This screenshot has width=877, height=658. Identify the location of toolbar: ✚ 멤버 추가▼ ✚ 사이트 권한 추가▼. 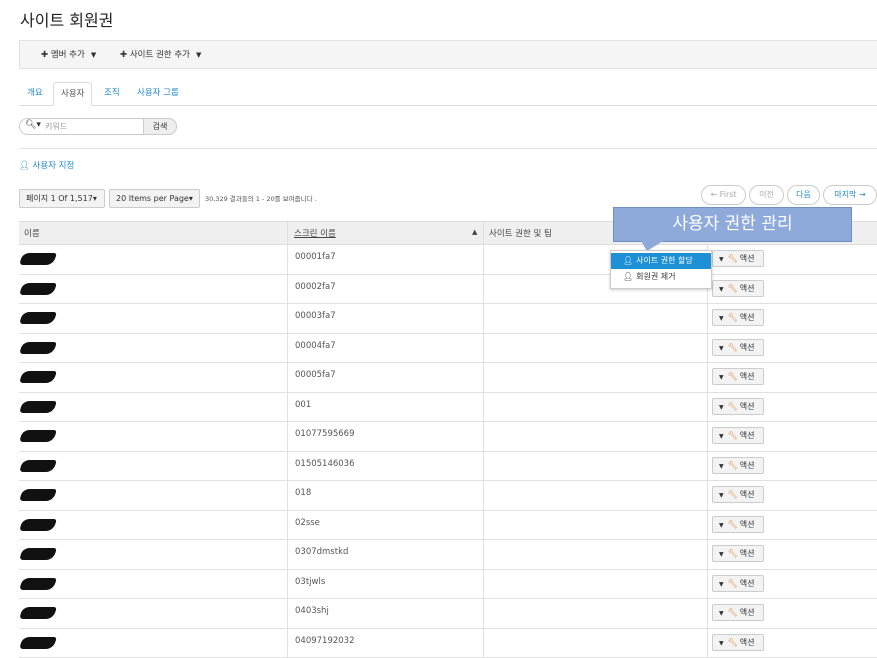
(448, 54).